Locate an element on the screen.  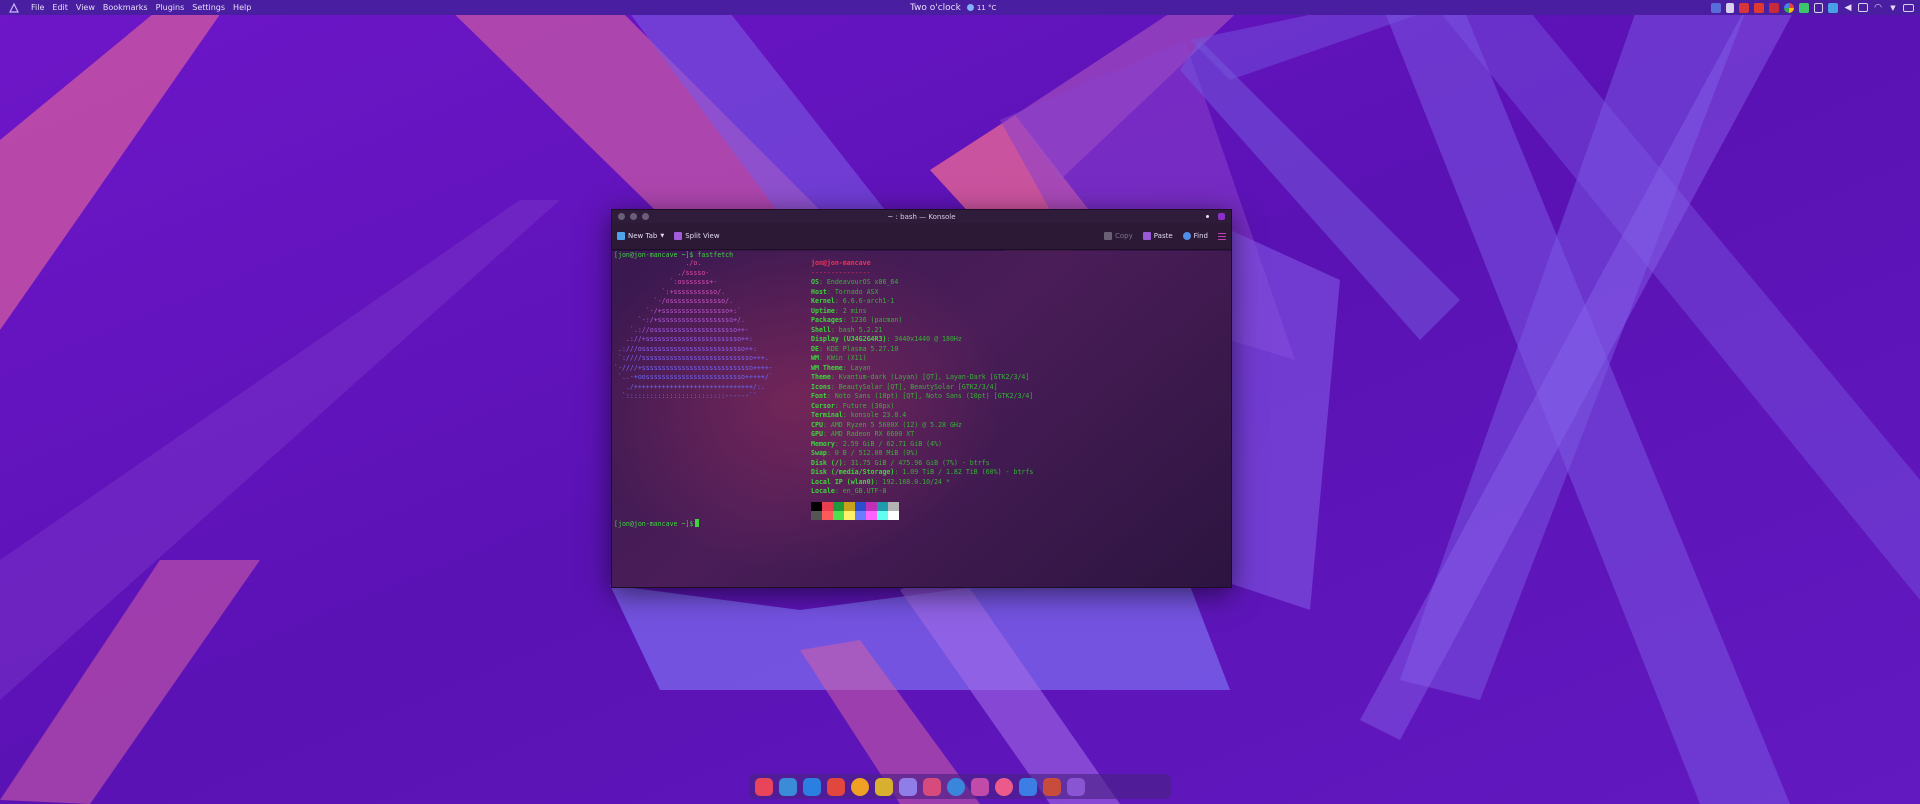
find-button: Find is located at coordinates (1195, 236).